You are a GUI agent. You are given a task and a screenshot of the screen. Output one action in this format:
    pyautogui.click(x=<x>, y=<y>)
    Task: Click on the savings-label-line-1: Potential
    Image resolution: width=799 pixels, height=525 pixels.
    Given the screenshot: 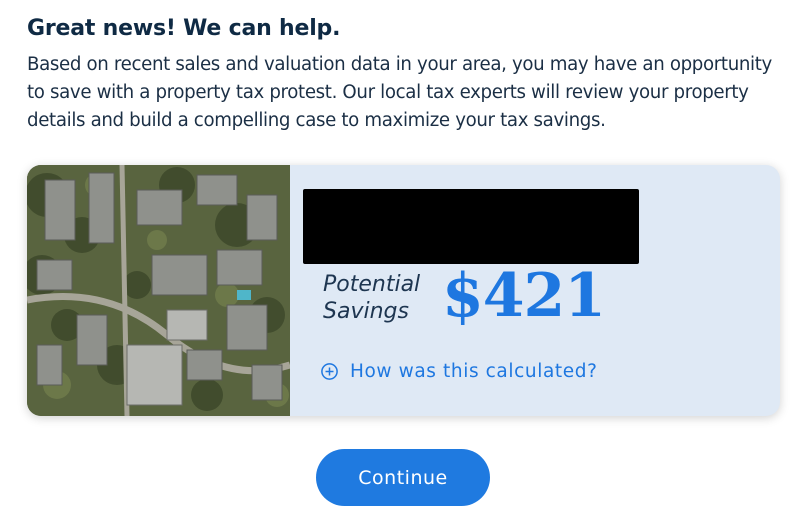 What is the action you would take?
    pyautogui.click(x=372, y=284)
    